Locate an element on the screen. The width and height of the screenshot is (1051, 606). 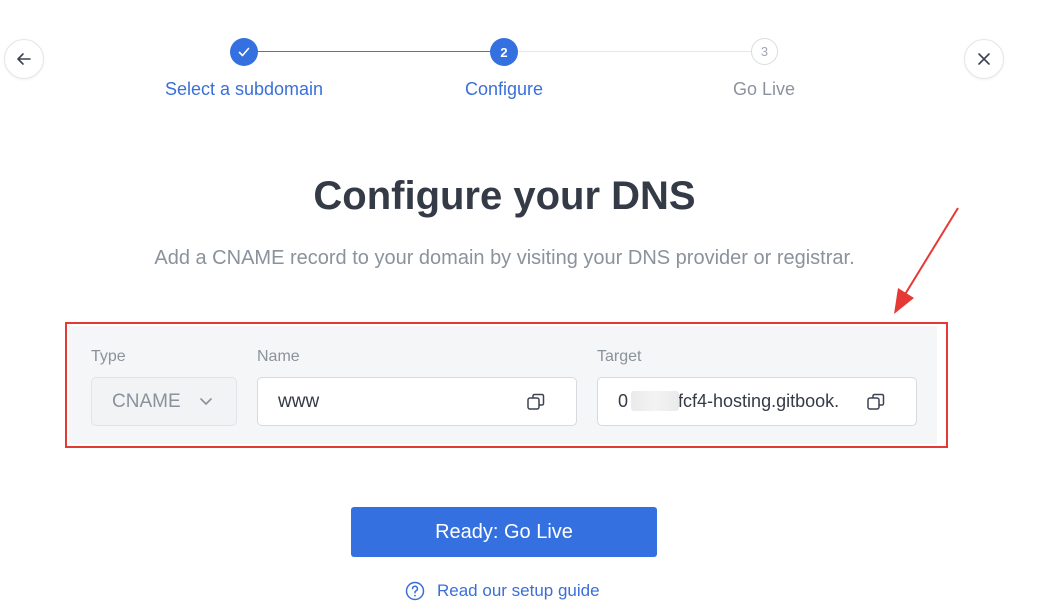
go-live-button: Ready: Go Live is located at coordinates (504, 532).